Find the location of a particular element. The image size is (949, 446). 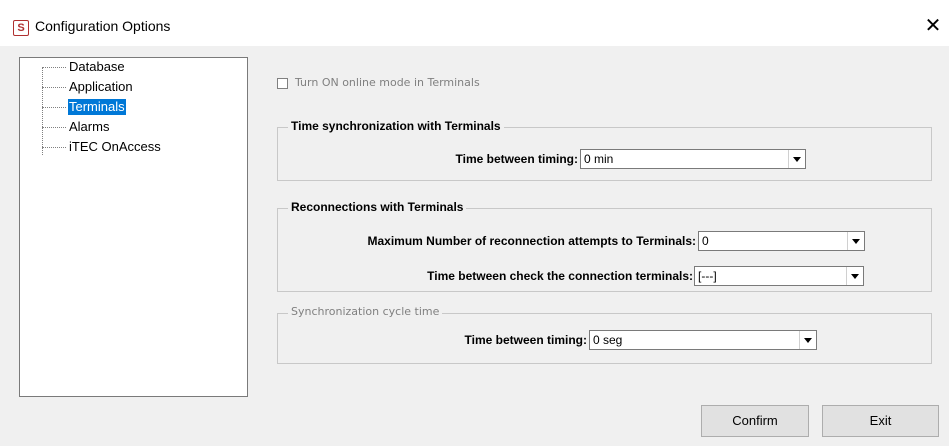

time-sync-title: Time synchronization with Terminals is located at coordinates (396, 126).